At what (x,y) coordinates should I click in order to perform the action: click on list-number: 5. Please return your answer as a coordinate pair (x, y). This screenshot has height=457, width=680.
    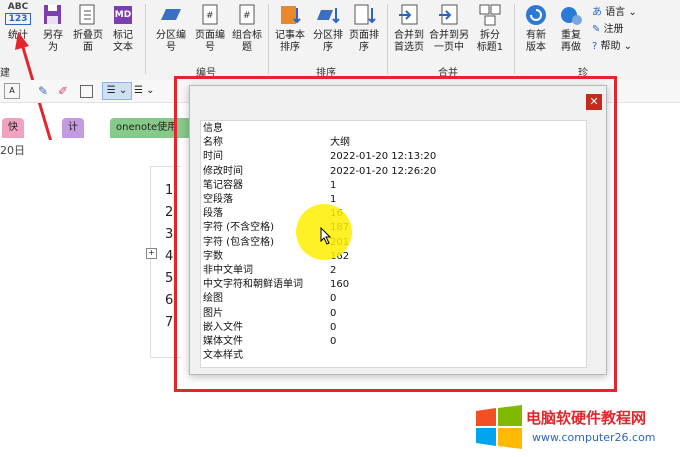
    Looking at the image, I should click on (169, 278).